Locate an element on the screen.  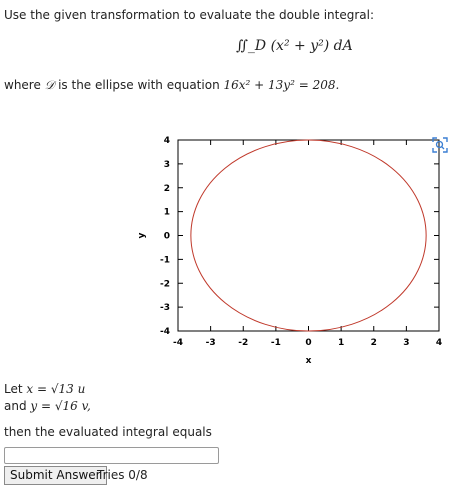
x-tick-label: 0 is located at coordinates (308, 343).